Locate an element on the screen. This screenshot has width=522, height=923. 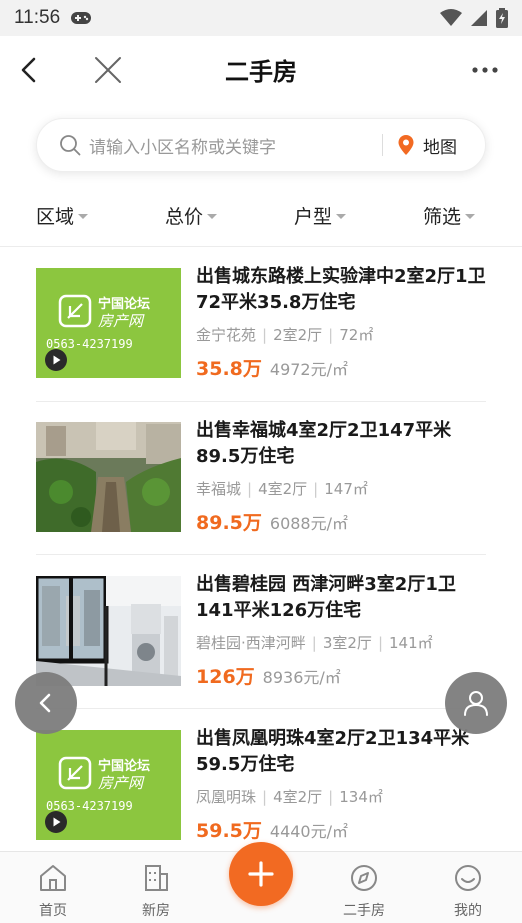
garden-photo is located at coordinates (108, 477).